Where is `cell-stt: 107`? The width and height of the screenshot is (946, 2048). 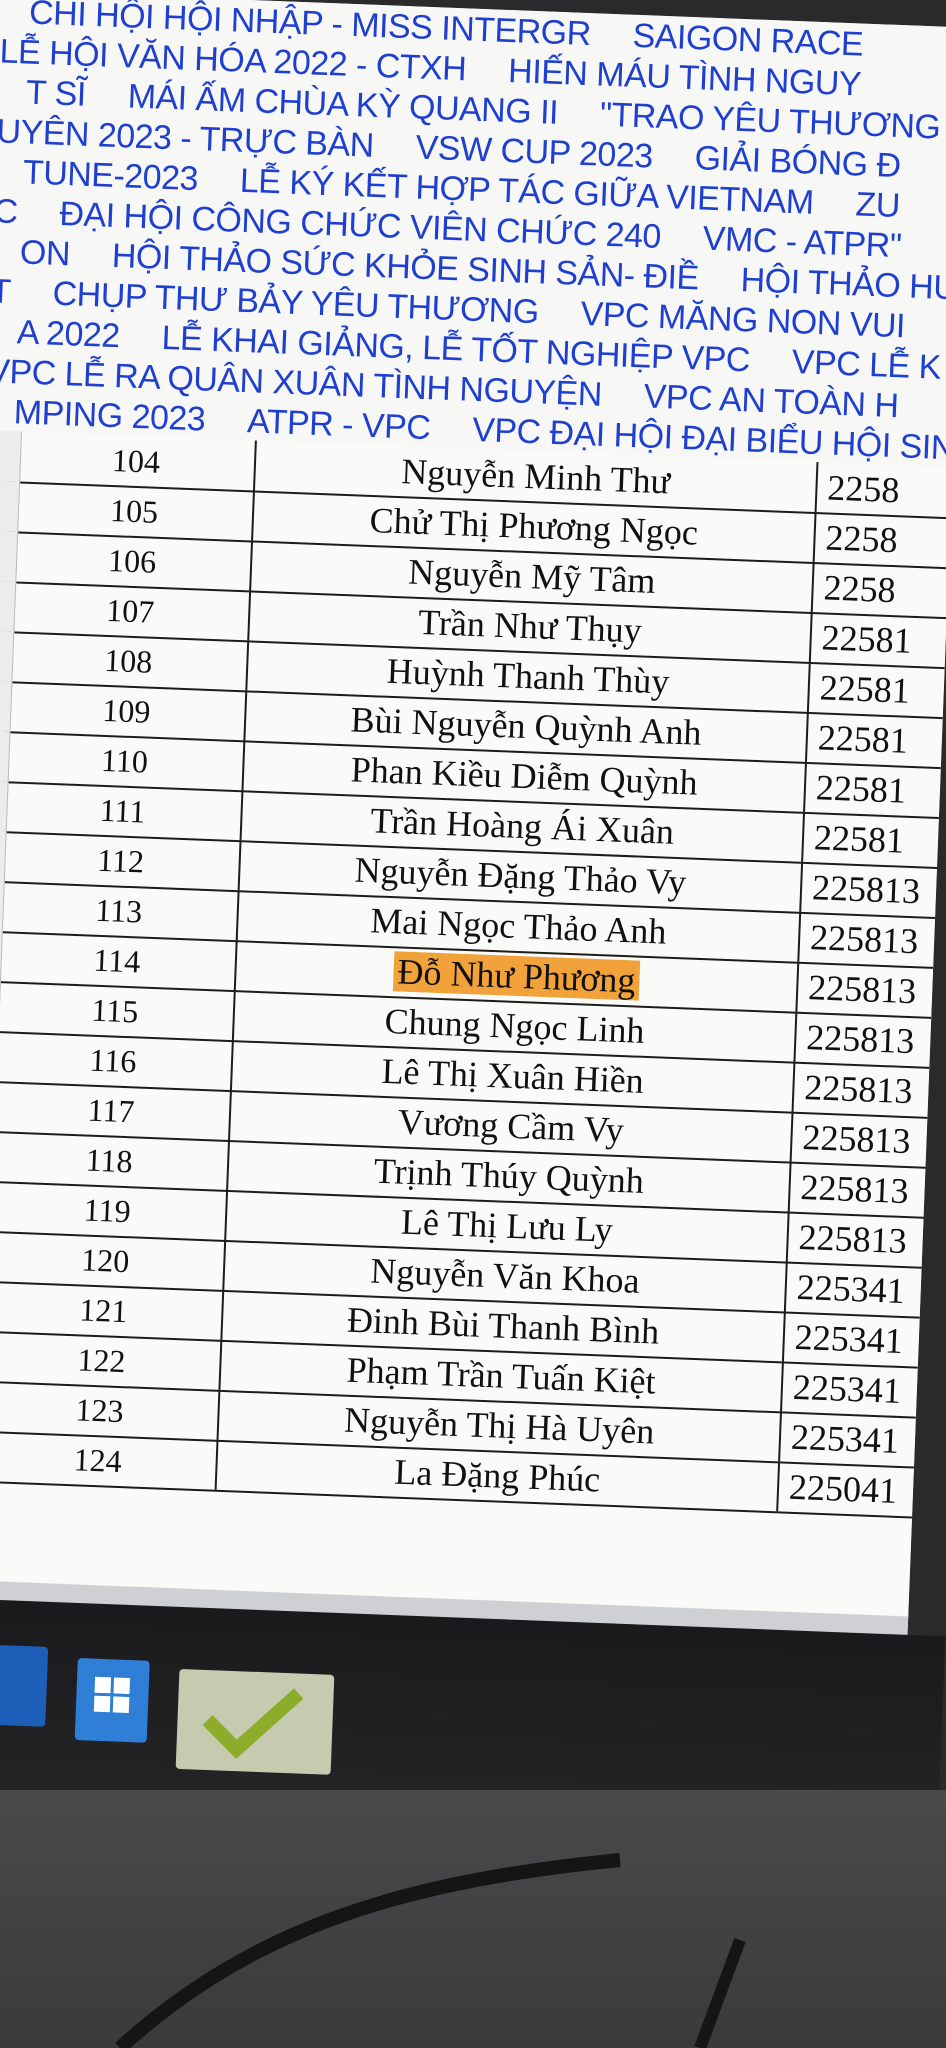
cell-stt: 107 is located at coordinates (131, 611).